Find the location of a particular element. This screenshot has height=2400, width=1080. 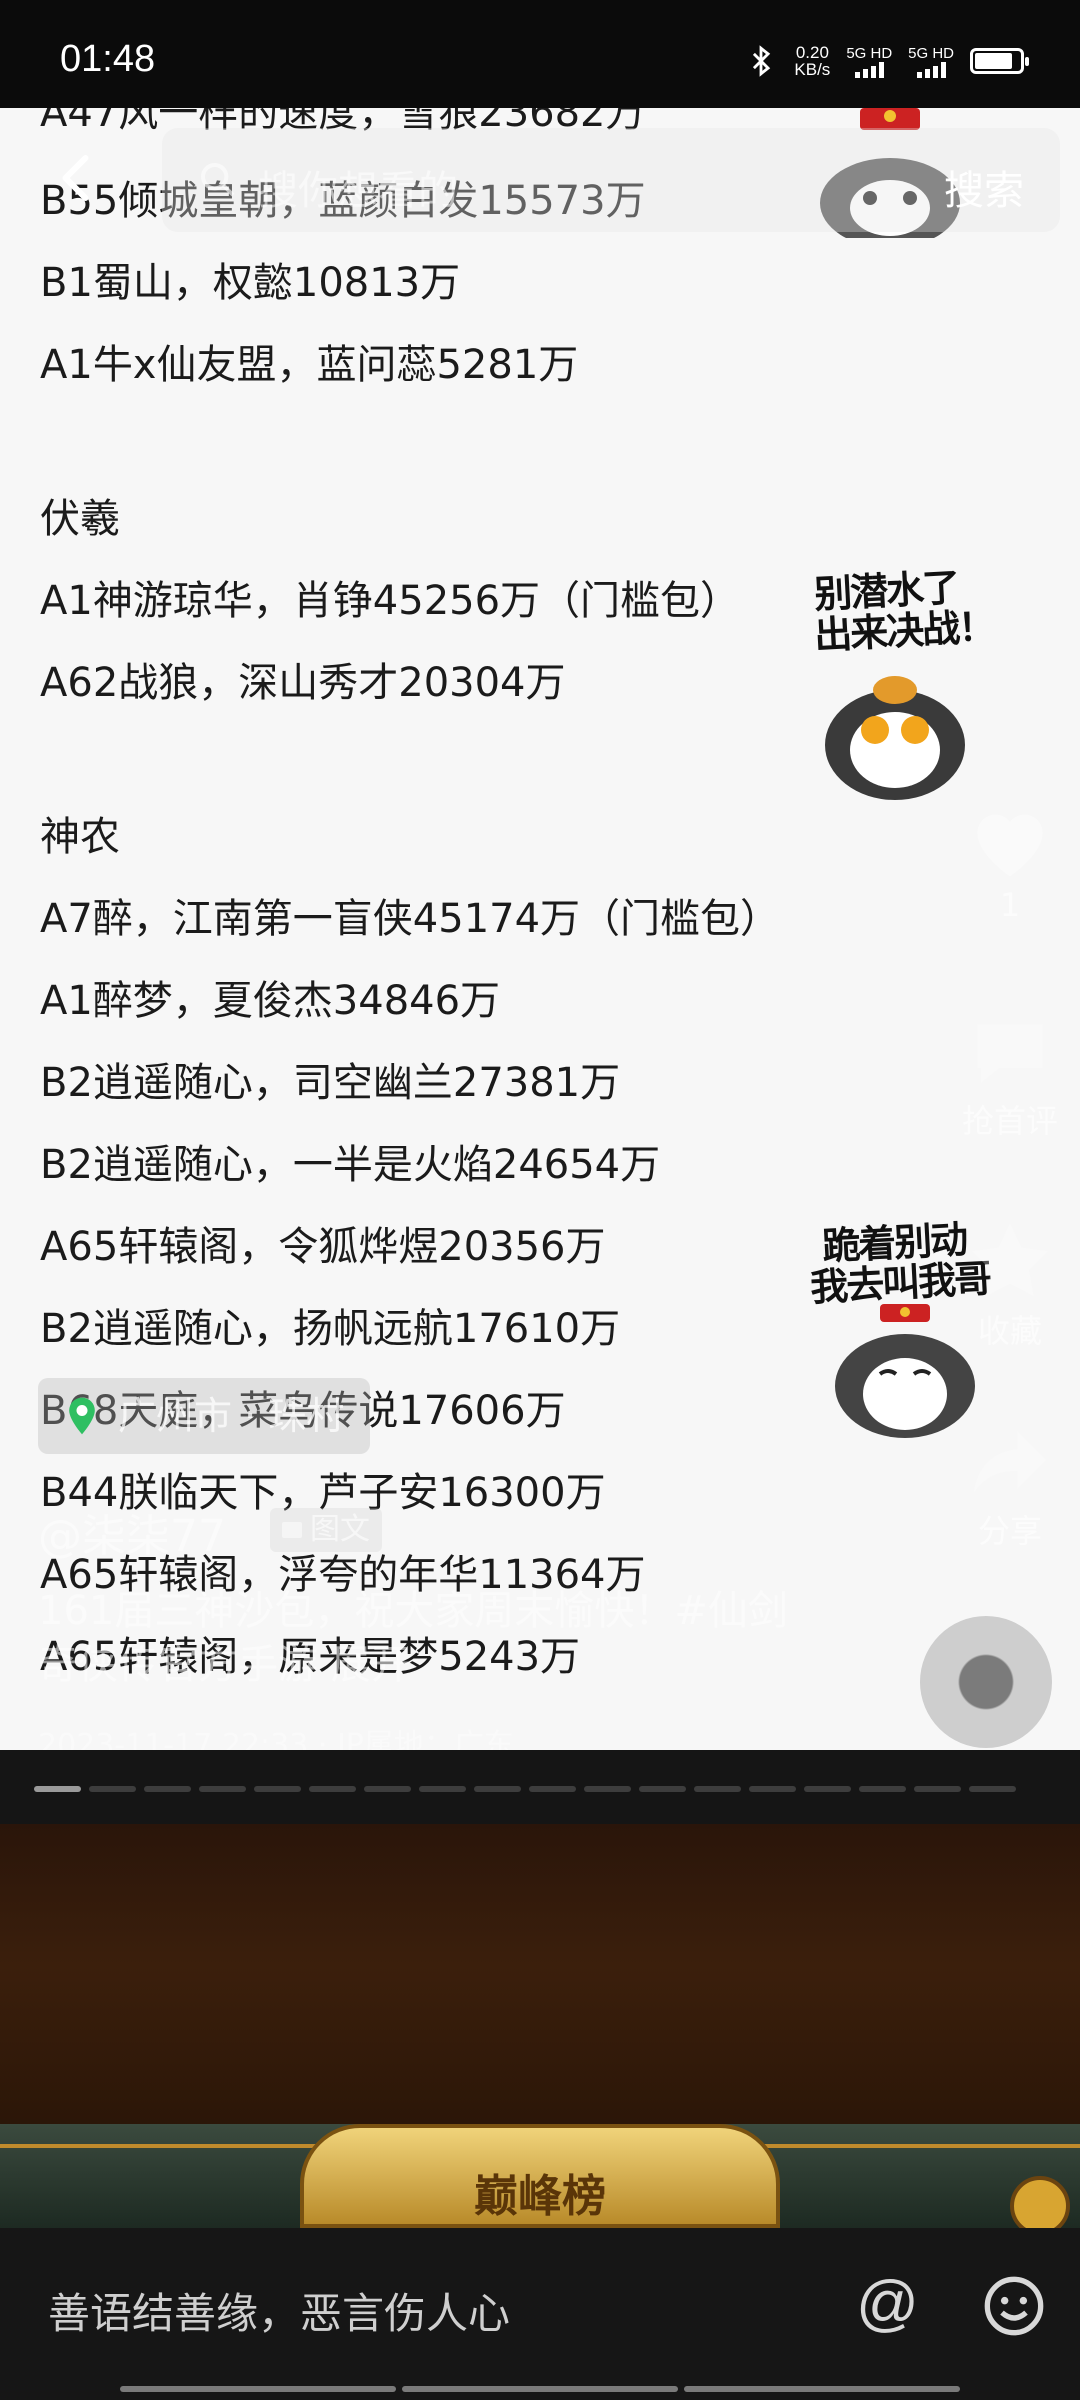

status-icons: 0.20 KB/s 5G HD 5G HD is located at coordinates (886, 61).